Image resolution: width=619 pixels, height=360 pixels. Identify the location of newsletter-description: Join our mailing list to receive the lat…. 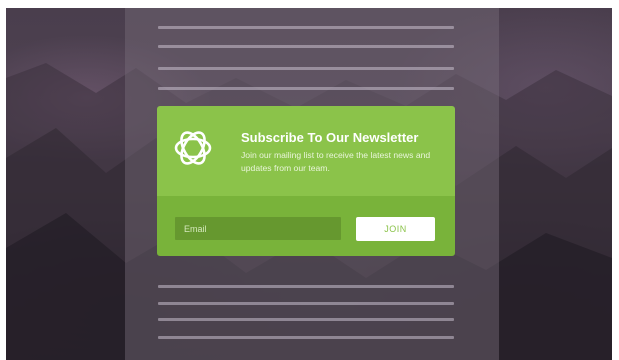
(336, 161).